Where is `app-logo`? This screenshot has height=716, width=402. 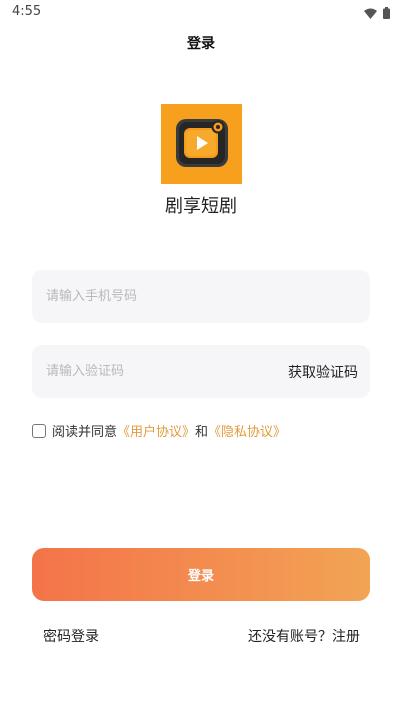 app-logo is located at coordinates (201, 144).